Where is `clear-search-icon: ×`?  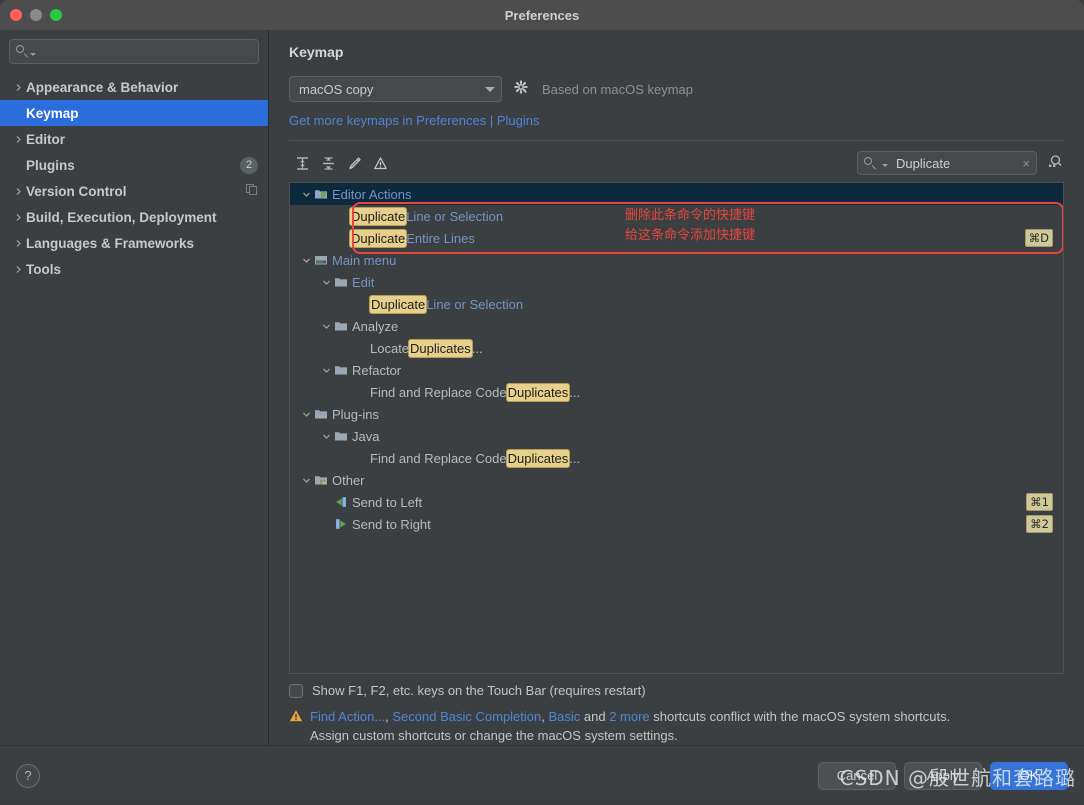 clear-search-icon: × is located at coordinates (1026, 163).